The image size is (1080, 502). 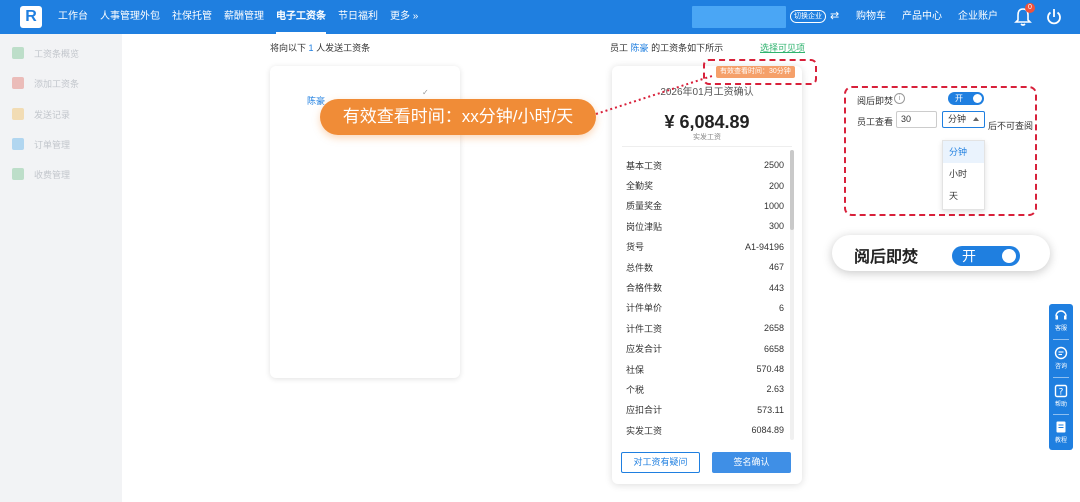 I want to click on time-unit-option-day: 天, so click(x=963, y=196).